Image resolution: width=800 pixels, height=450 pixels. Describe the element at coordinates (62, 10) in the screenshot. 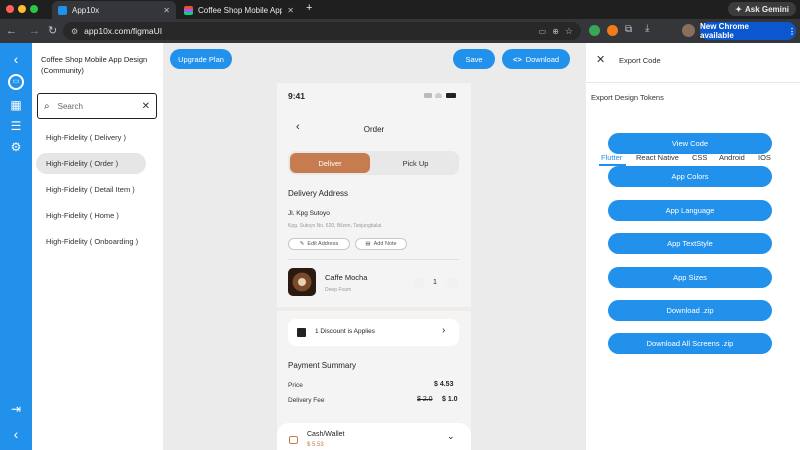

I see `app10x-favicon-icon` at that location.